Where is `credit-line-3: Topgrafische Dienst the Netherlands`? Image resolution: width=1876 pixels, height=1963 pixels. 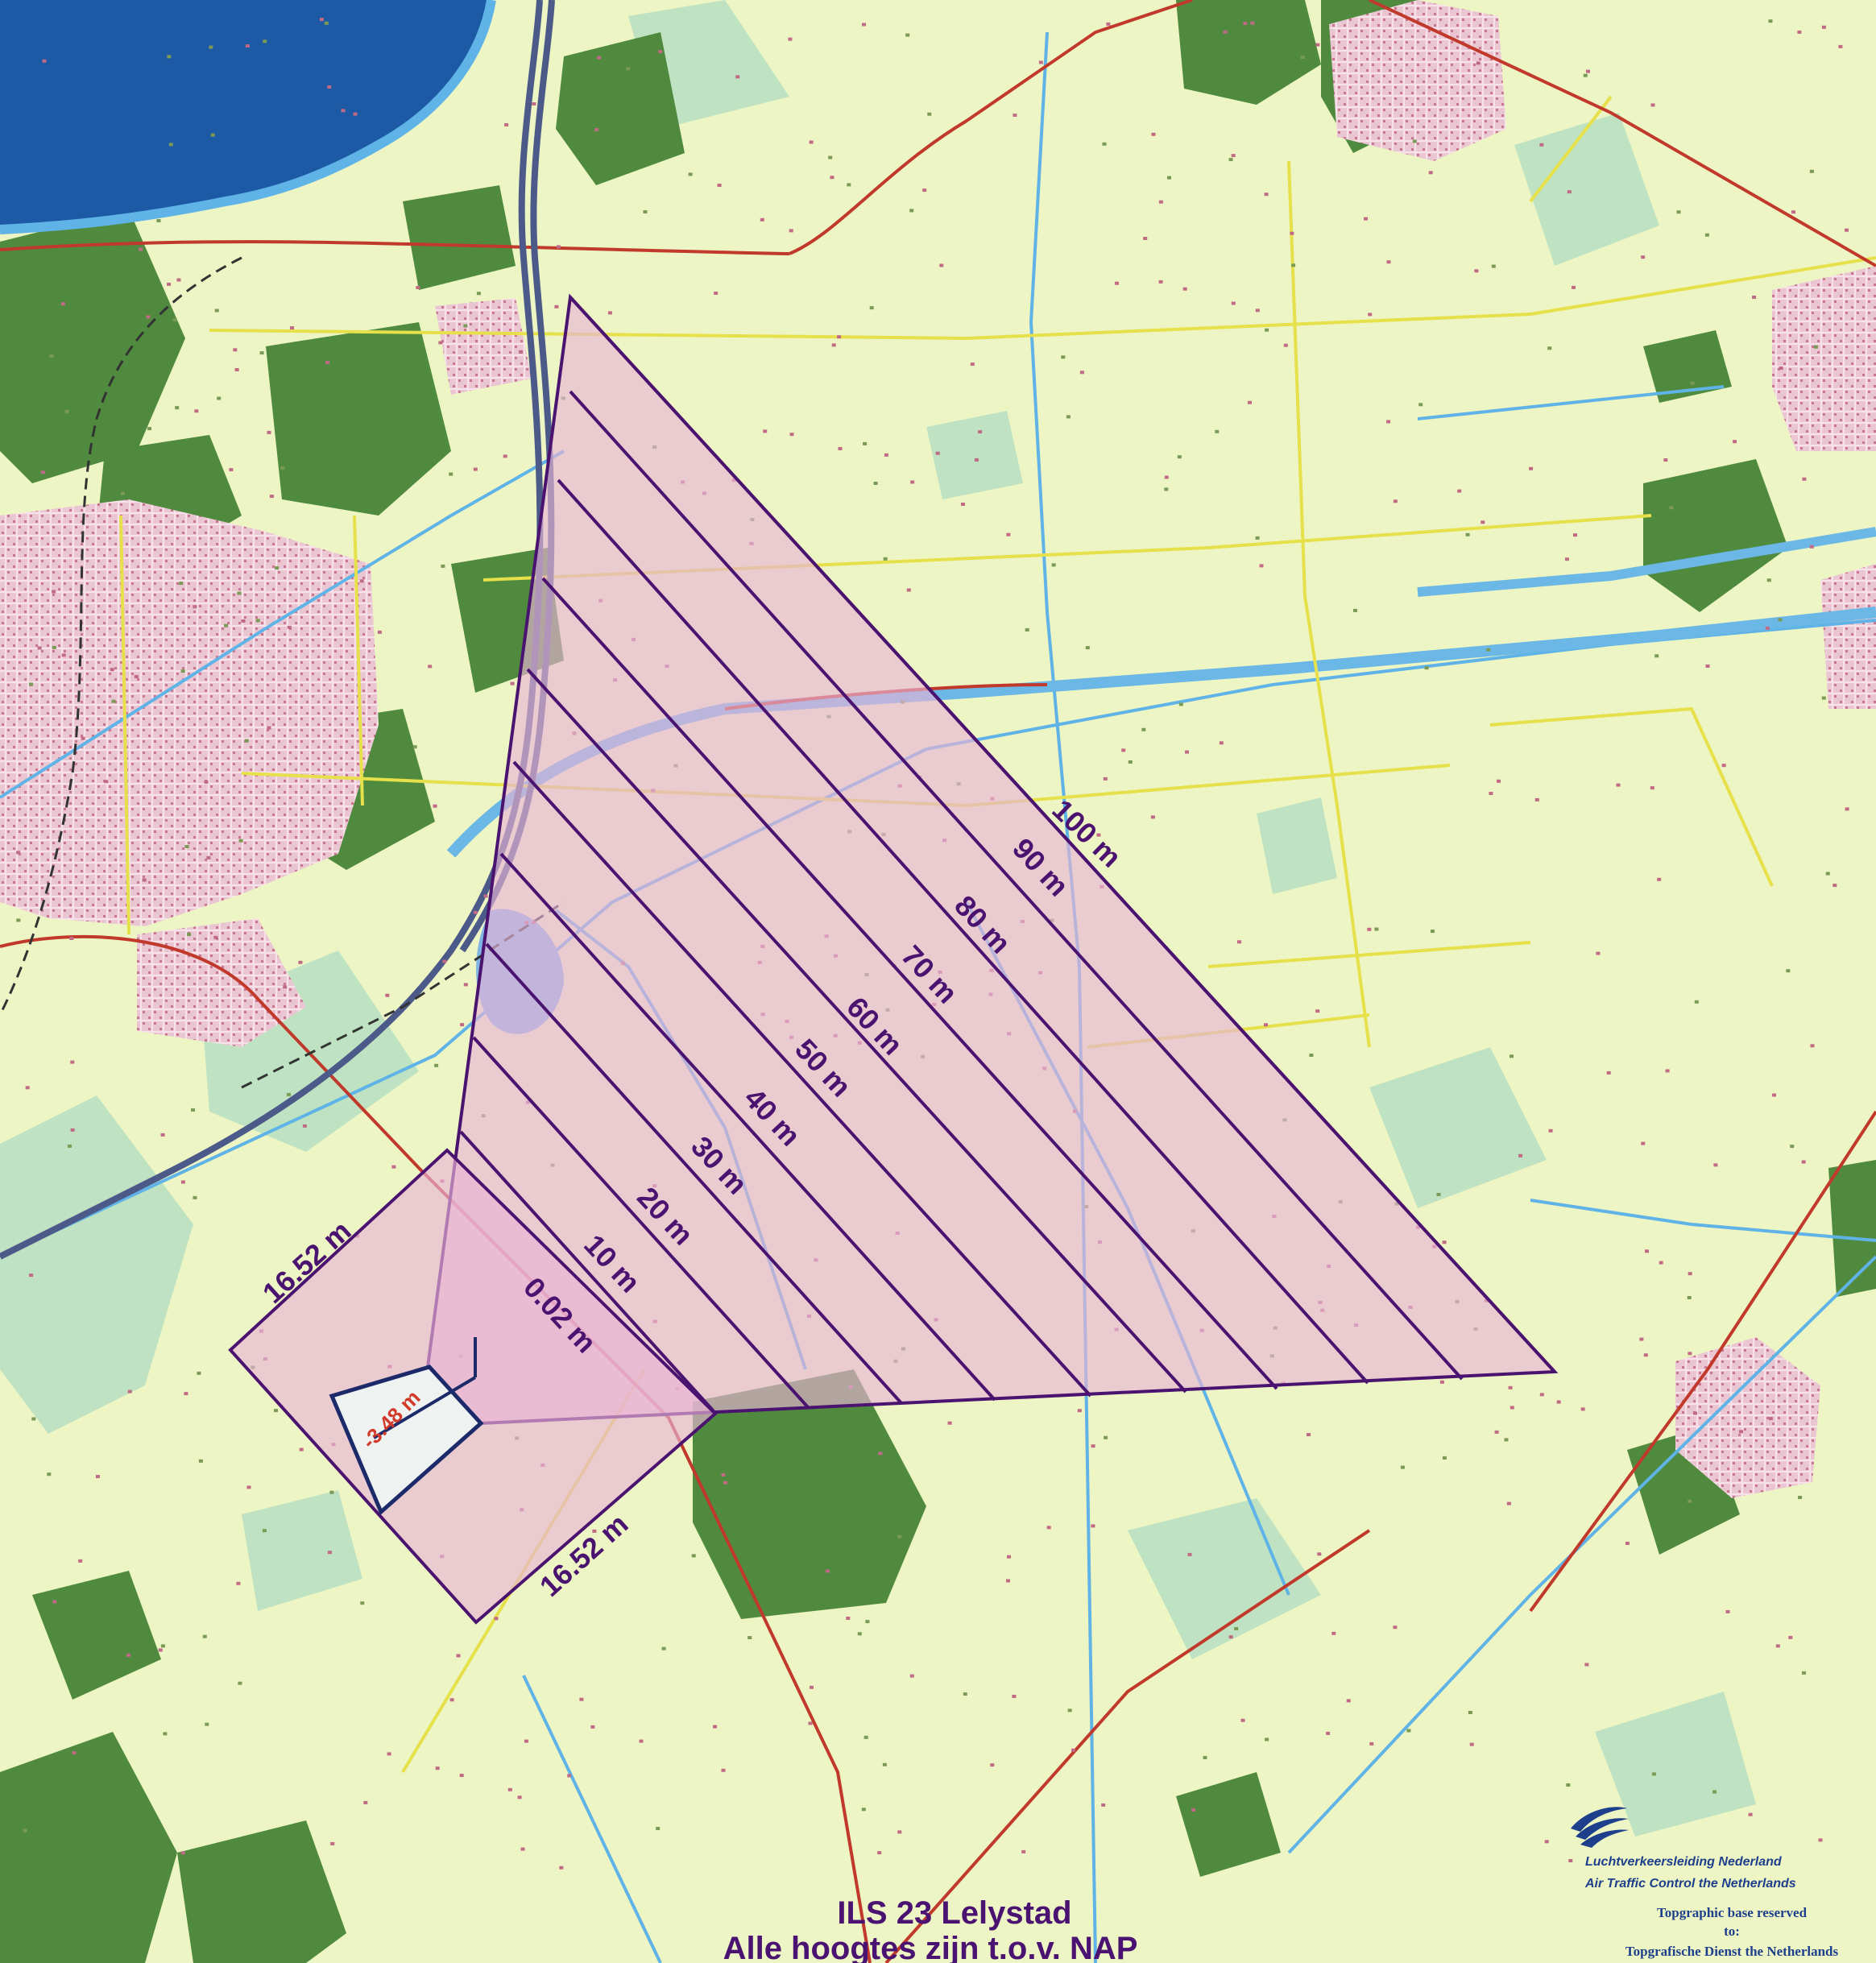
credit-line-3: Topgrafische Dienst the Netherlands is located at coordinates (1732, 1951).